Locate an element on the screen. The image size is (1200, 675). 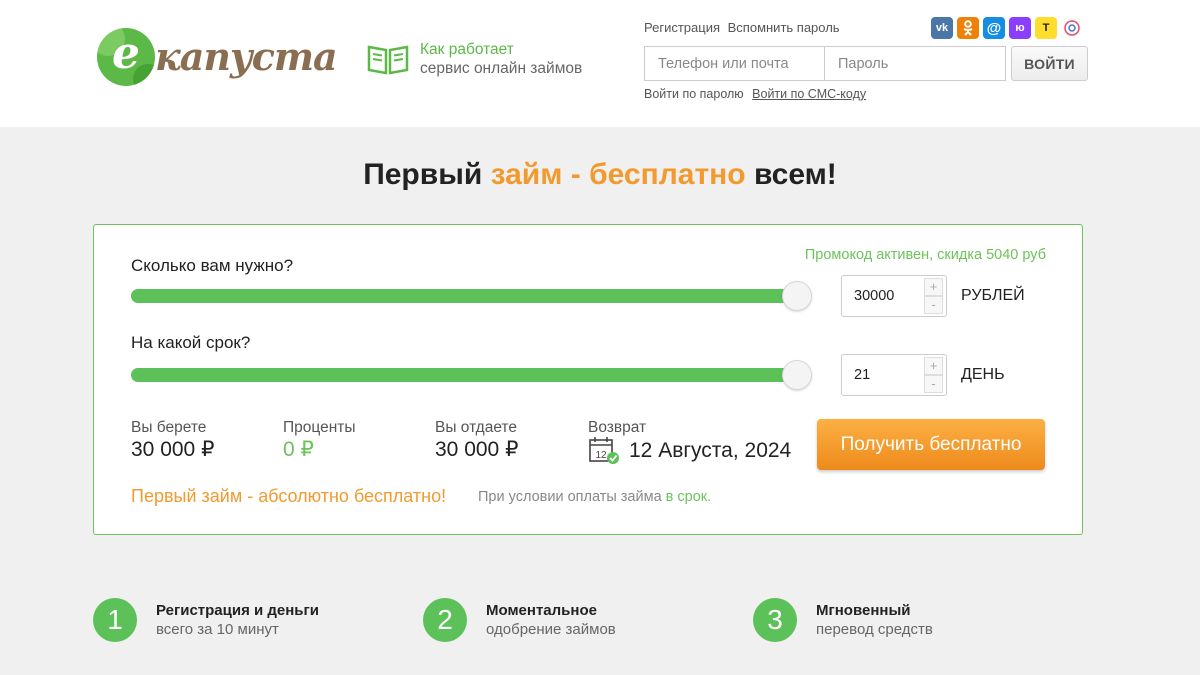
take-label: Вы берете is located at coordinates (169, 427).